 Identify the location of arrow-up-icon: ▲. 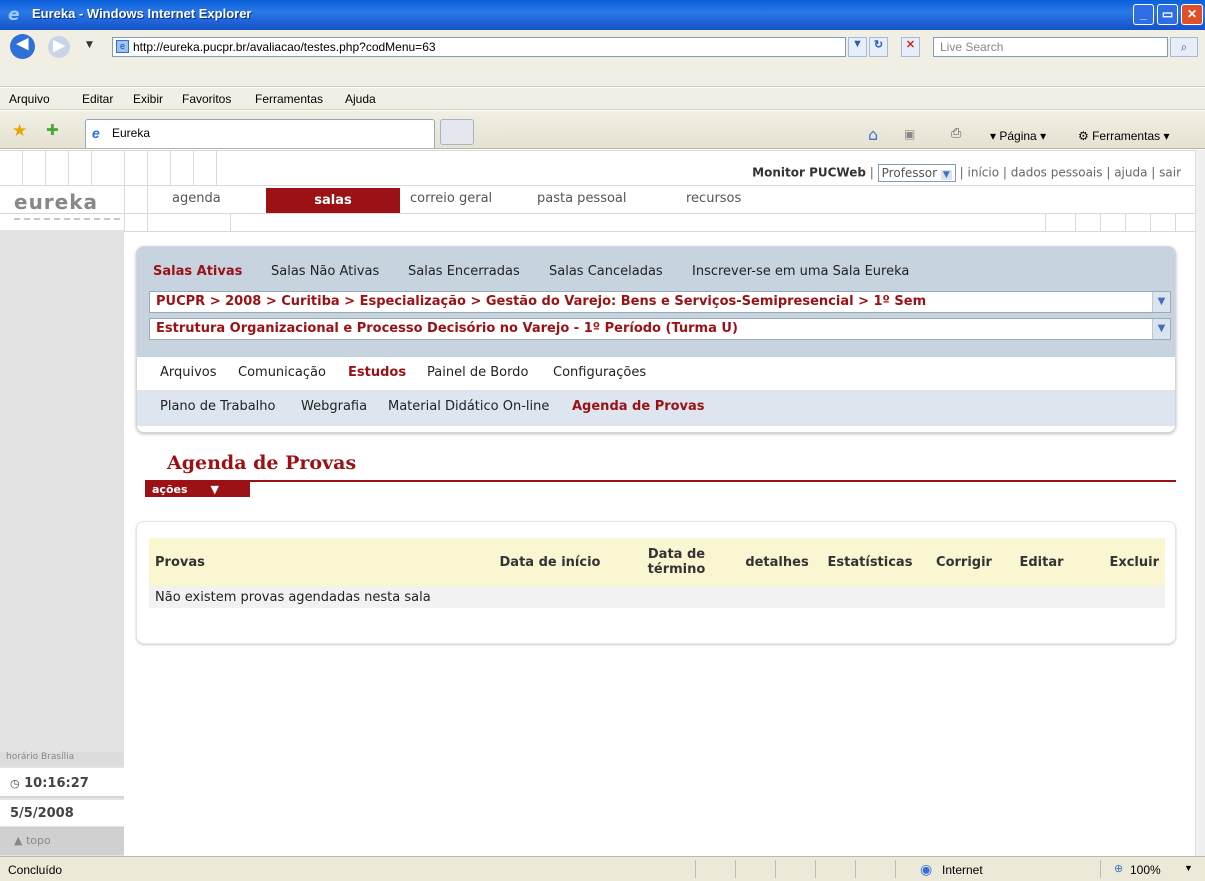
(18, 840).